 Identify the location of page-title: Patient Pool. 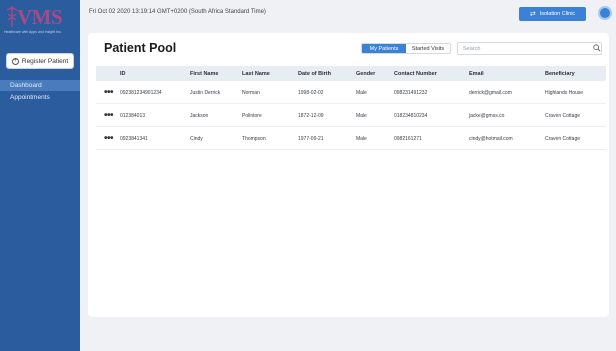
(140, 48).